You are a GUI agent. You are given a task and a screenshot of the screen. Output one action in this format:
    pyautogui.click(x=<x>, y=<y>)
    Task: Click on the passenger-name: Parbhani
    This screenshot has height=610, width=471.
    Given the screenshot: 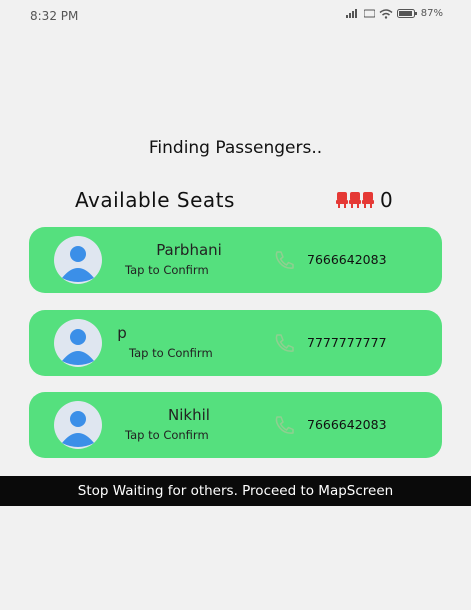 What is the action you would take?
    pyautogui.click(x=189, y=250)
    